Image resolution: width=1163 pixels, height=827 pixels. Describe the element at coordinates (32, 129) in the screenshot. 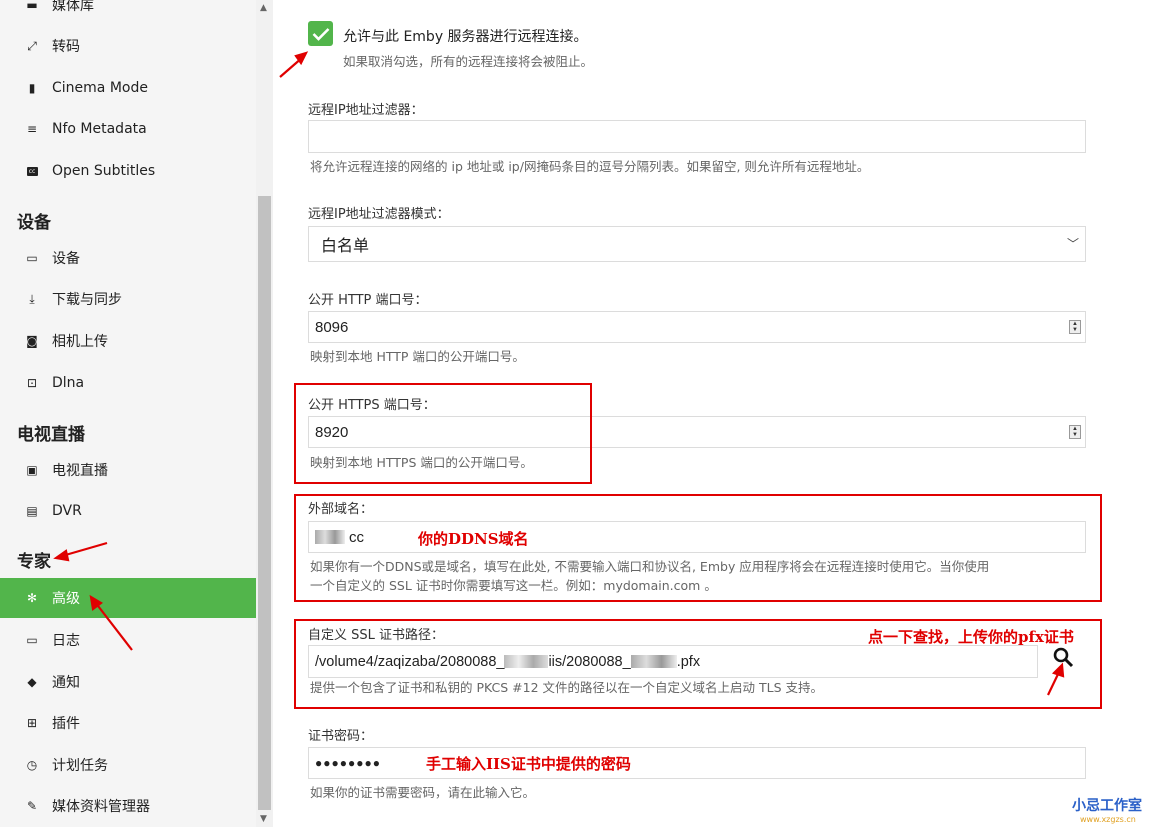

I see `list-icon: ≡` at that location.